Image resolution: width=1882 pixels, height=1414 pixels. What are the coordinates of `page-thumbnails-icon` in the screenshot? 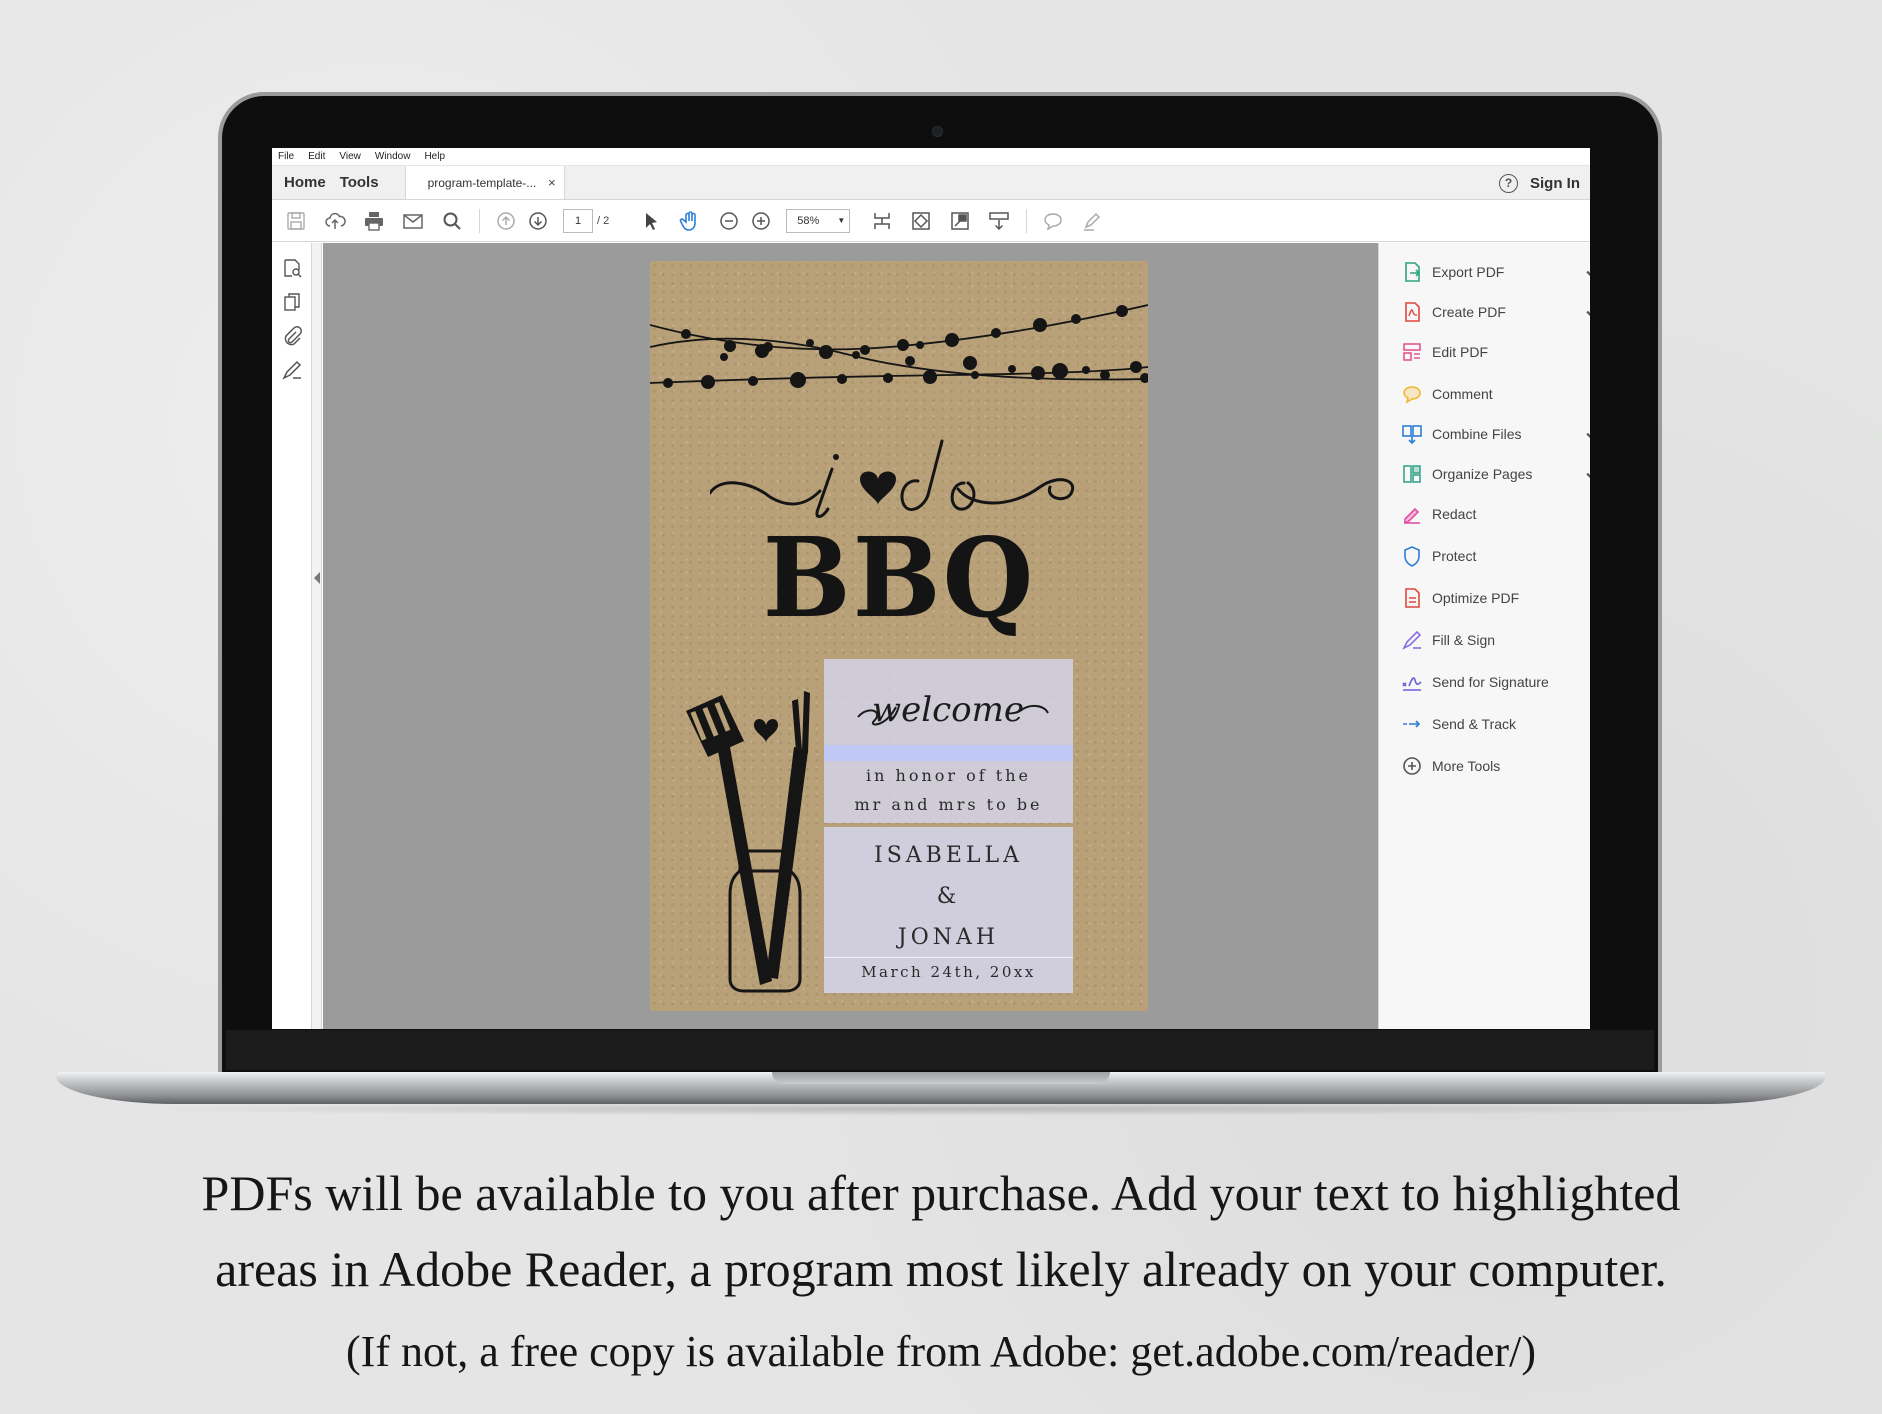 It's located at (292, 268).